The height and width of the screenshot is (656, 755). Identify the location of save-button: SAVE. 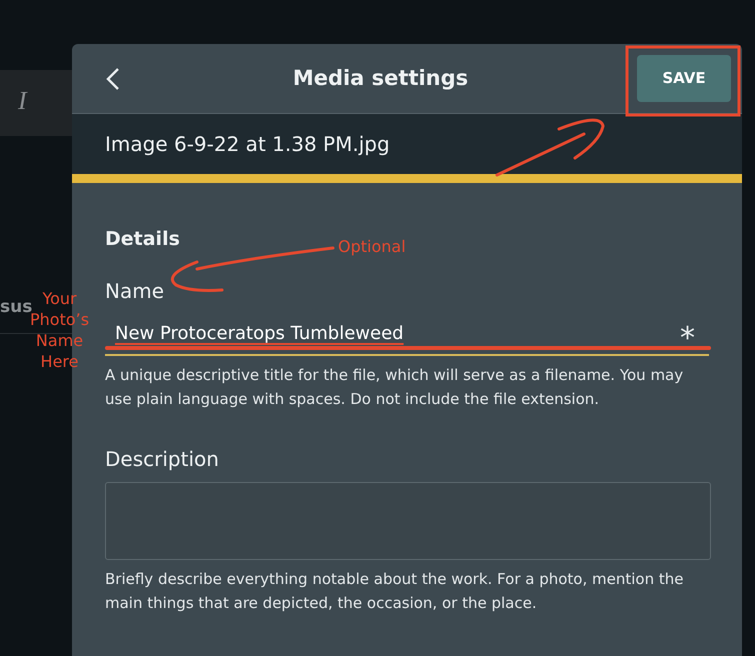
(683, 78).